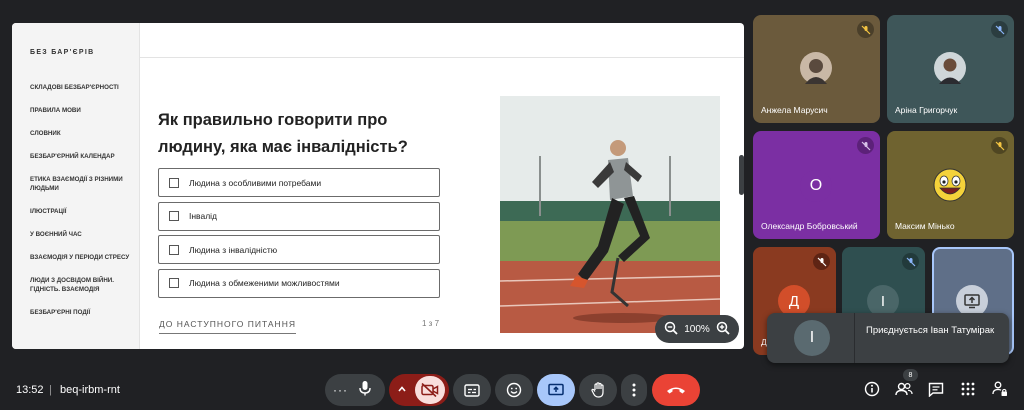 The width and height of the screenshot is (1024, 410). Describe the element at coordinates (82, 257) in the screenshot. I see `nav-item: ВЗАЄМОДІЯ У ПЕРІОДИ СТРЕСУ` at that location.